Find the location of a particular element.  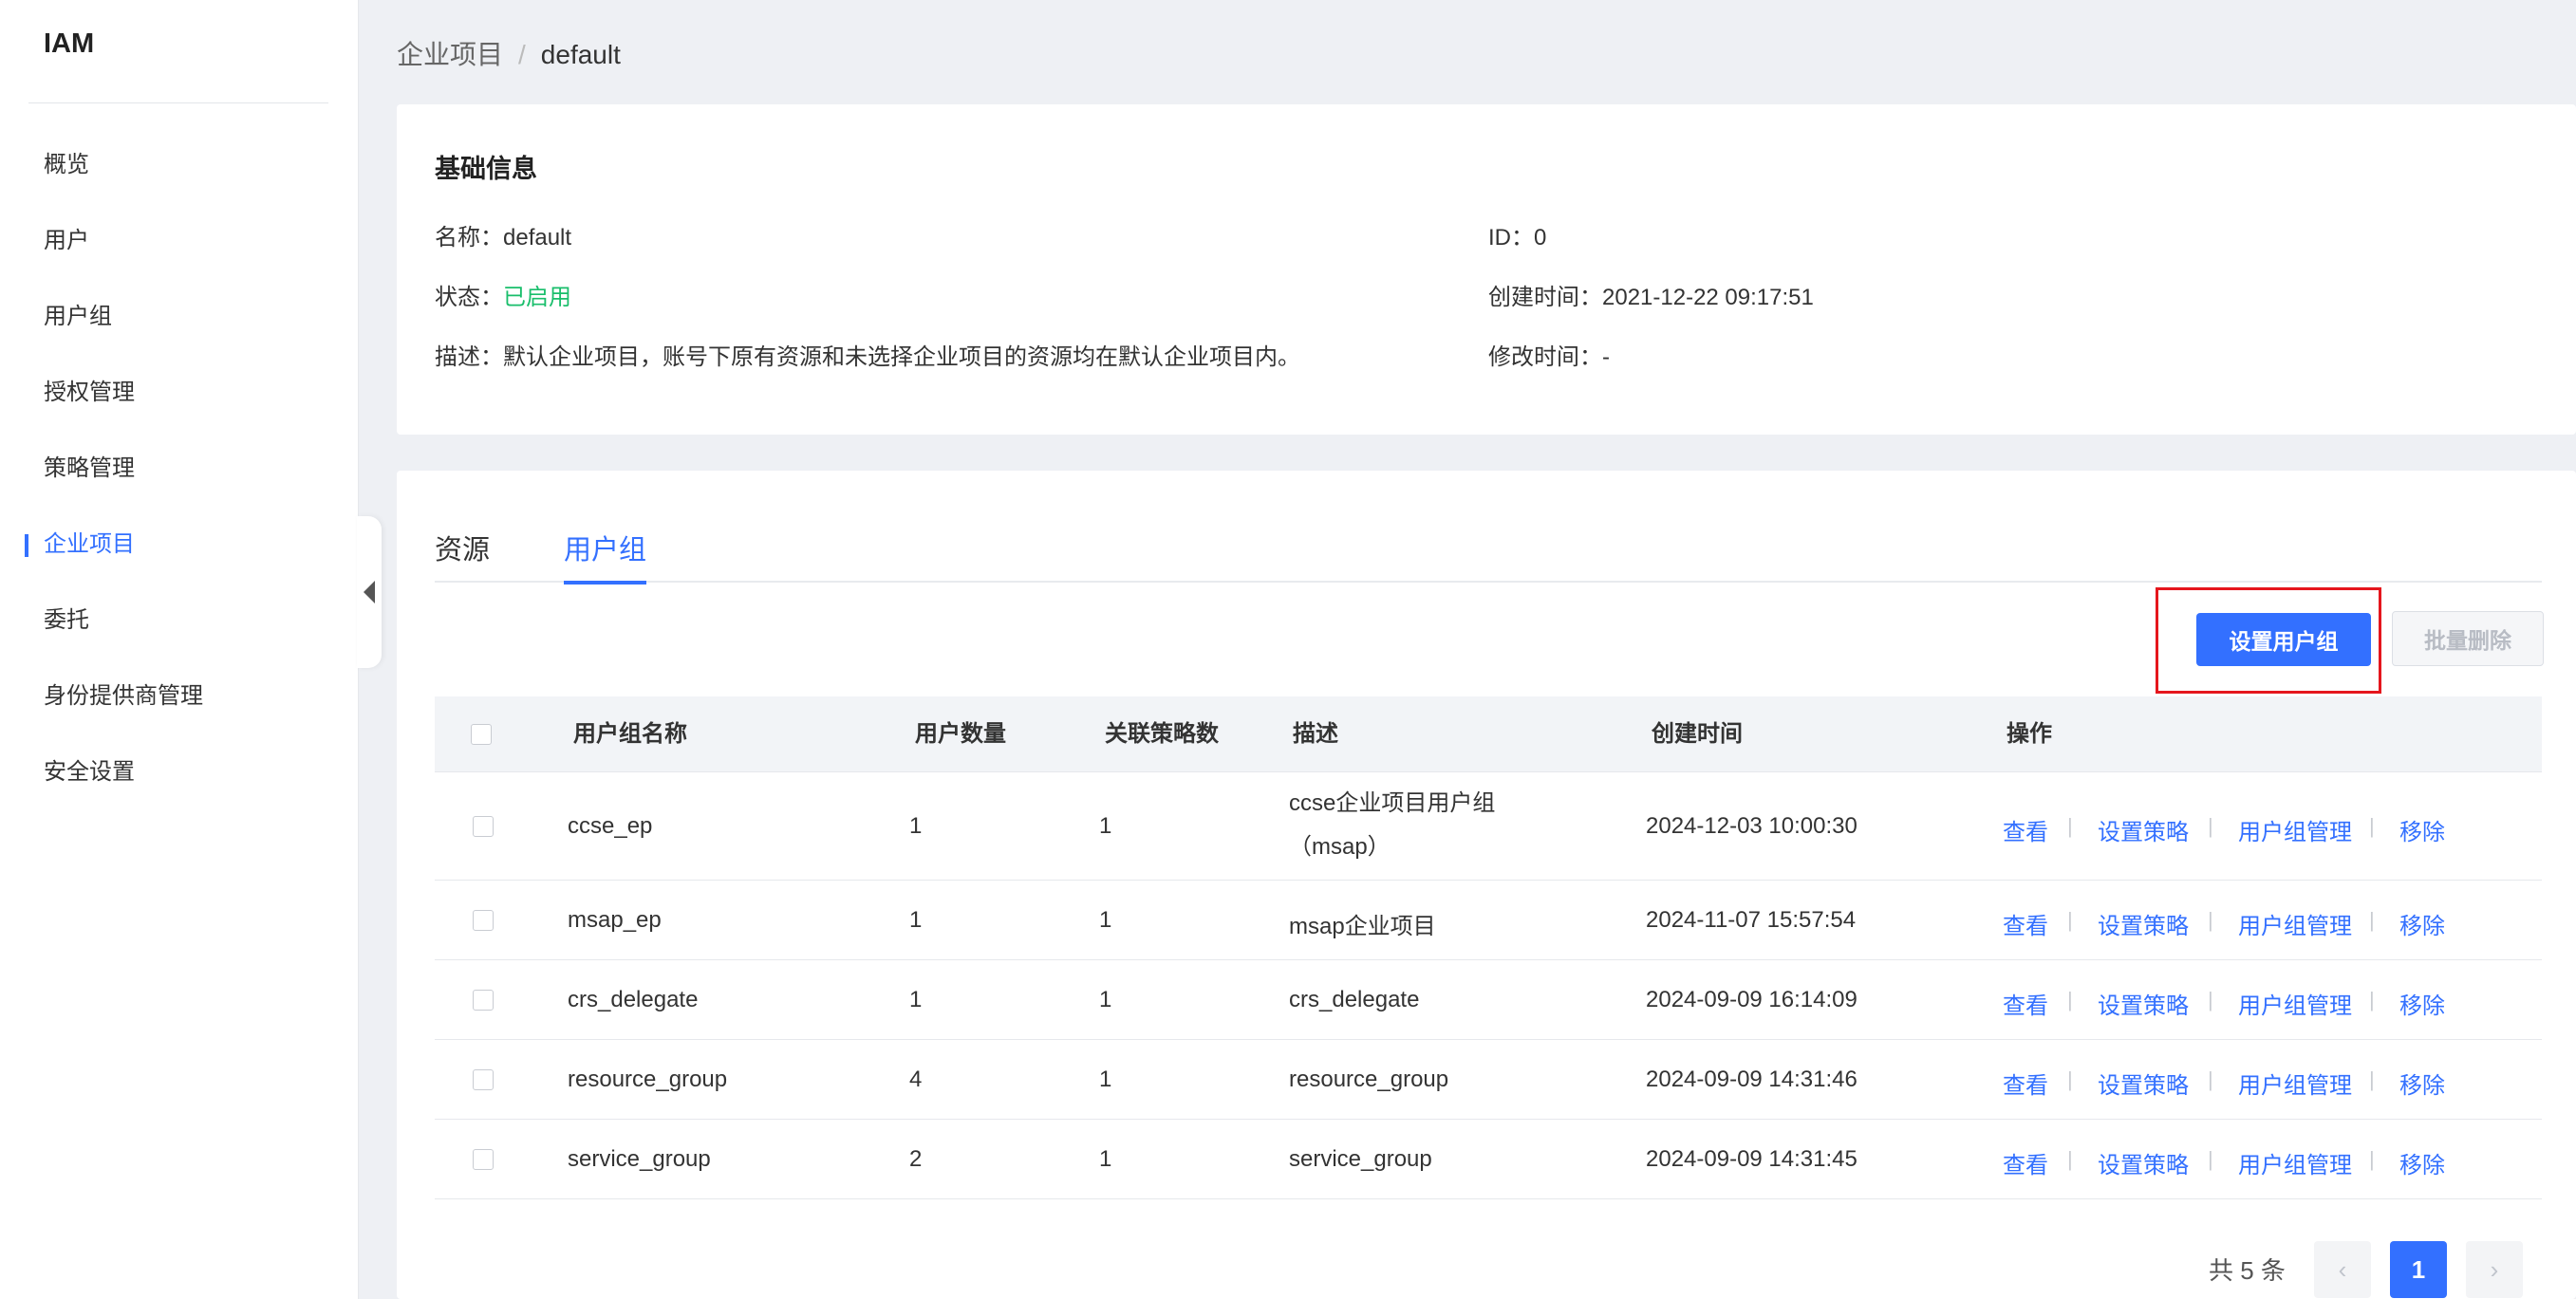

created-time: 2024-11-07 15:57:54 is located at coordinates (1751, 920).